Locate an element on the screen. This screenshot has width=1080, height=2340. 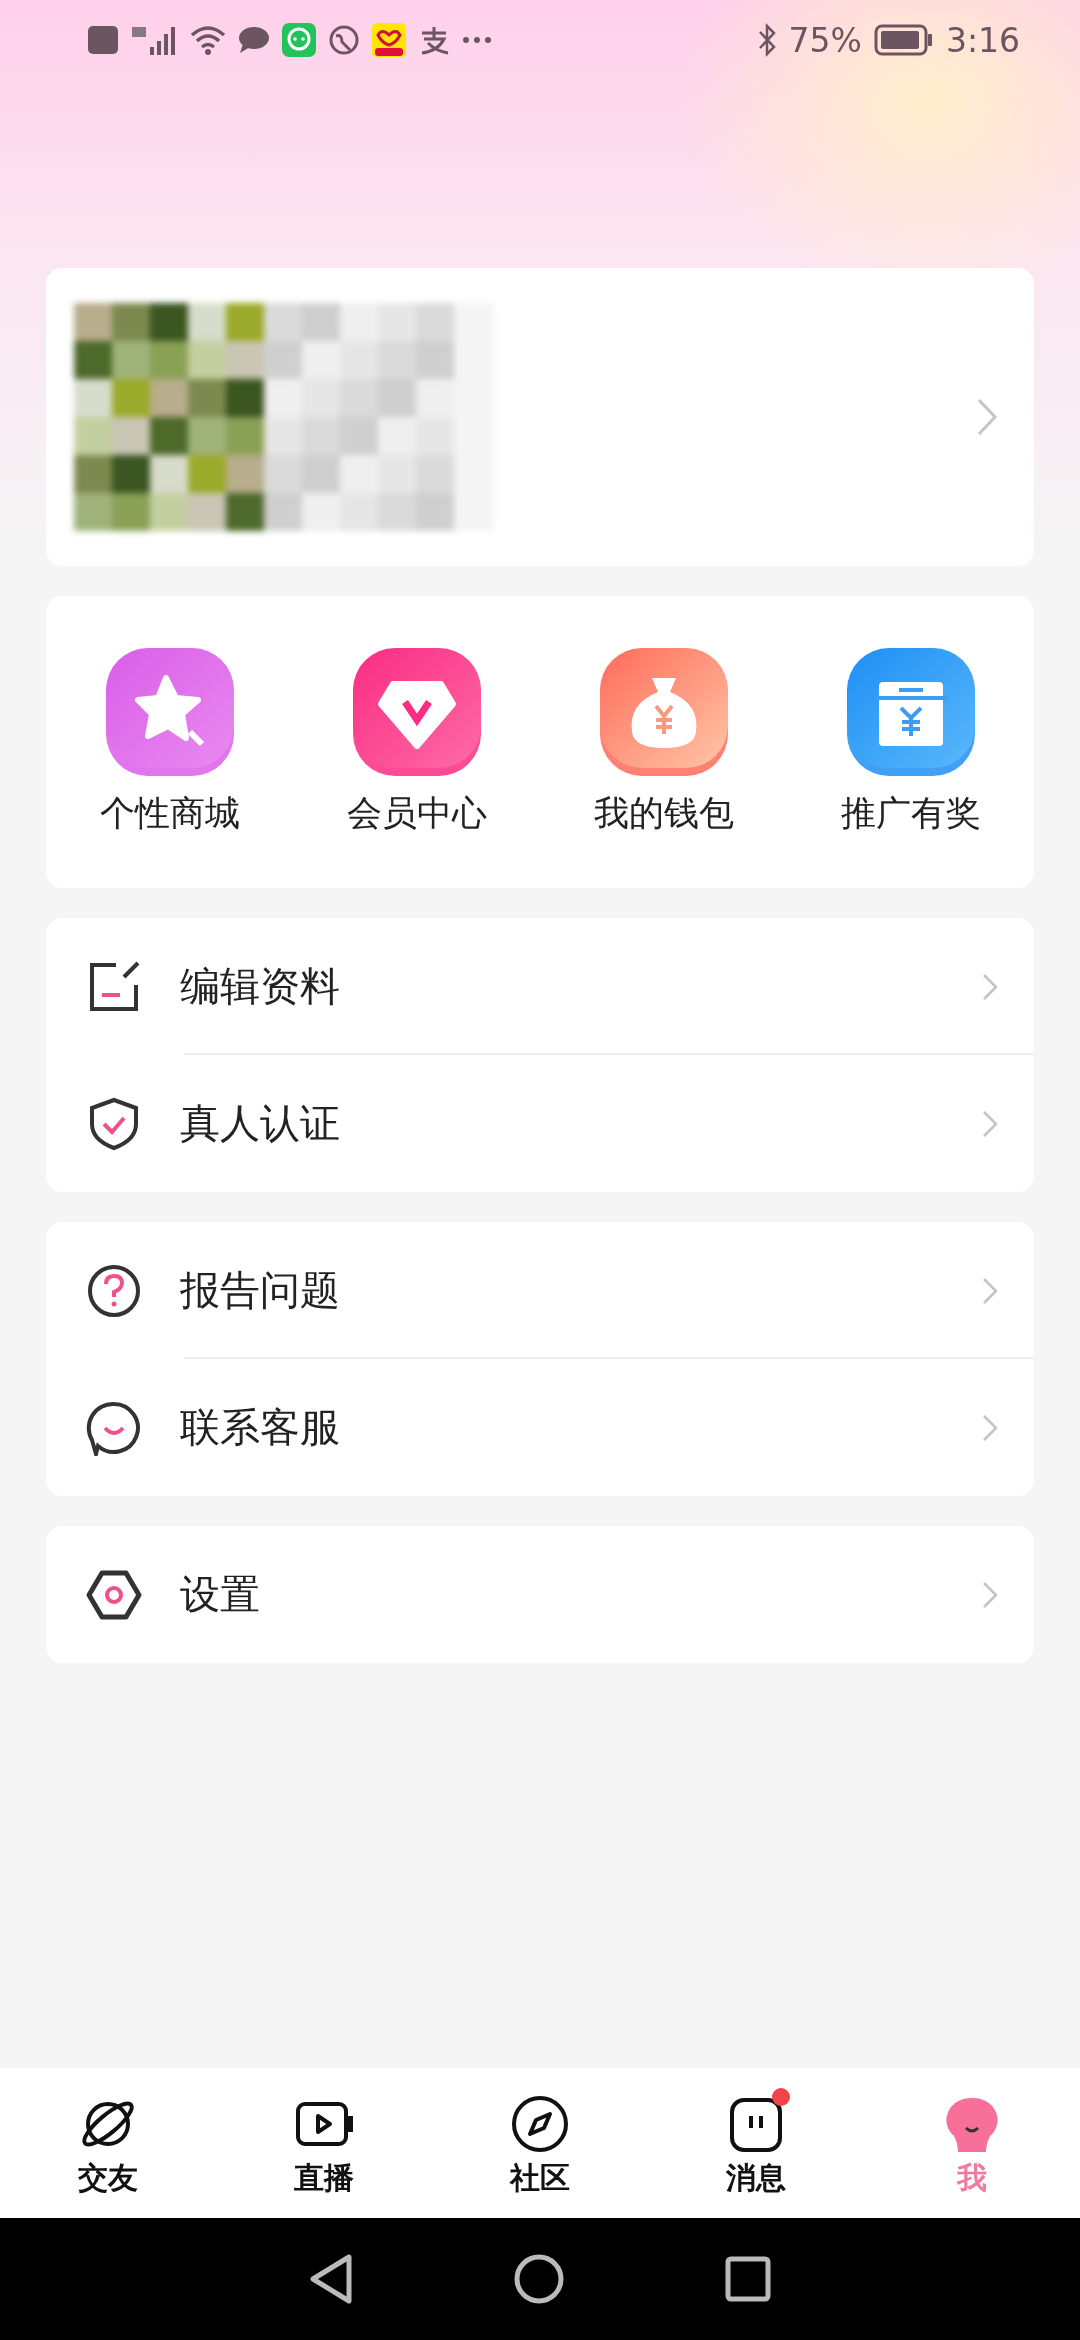
bluetooth-icon is located at coordinates (766, 40).